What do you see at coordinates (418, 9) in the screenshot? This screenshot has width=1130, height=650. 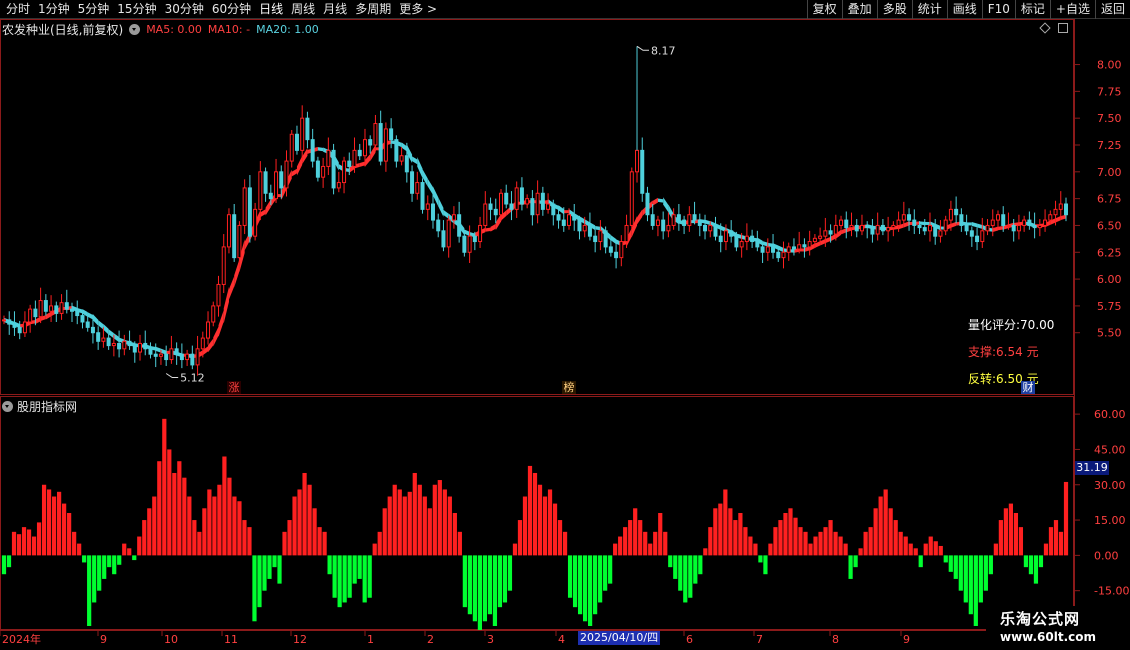 I see `tab-more: 更多 >` at bounding box center [418, 9].